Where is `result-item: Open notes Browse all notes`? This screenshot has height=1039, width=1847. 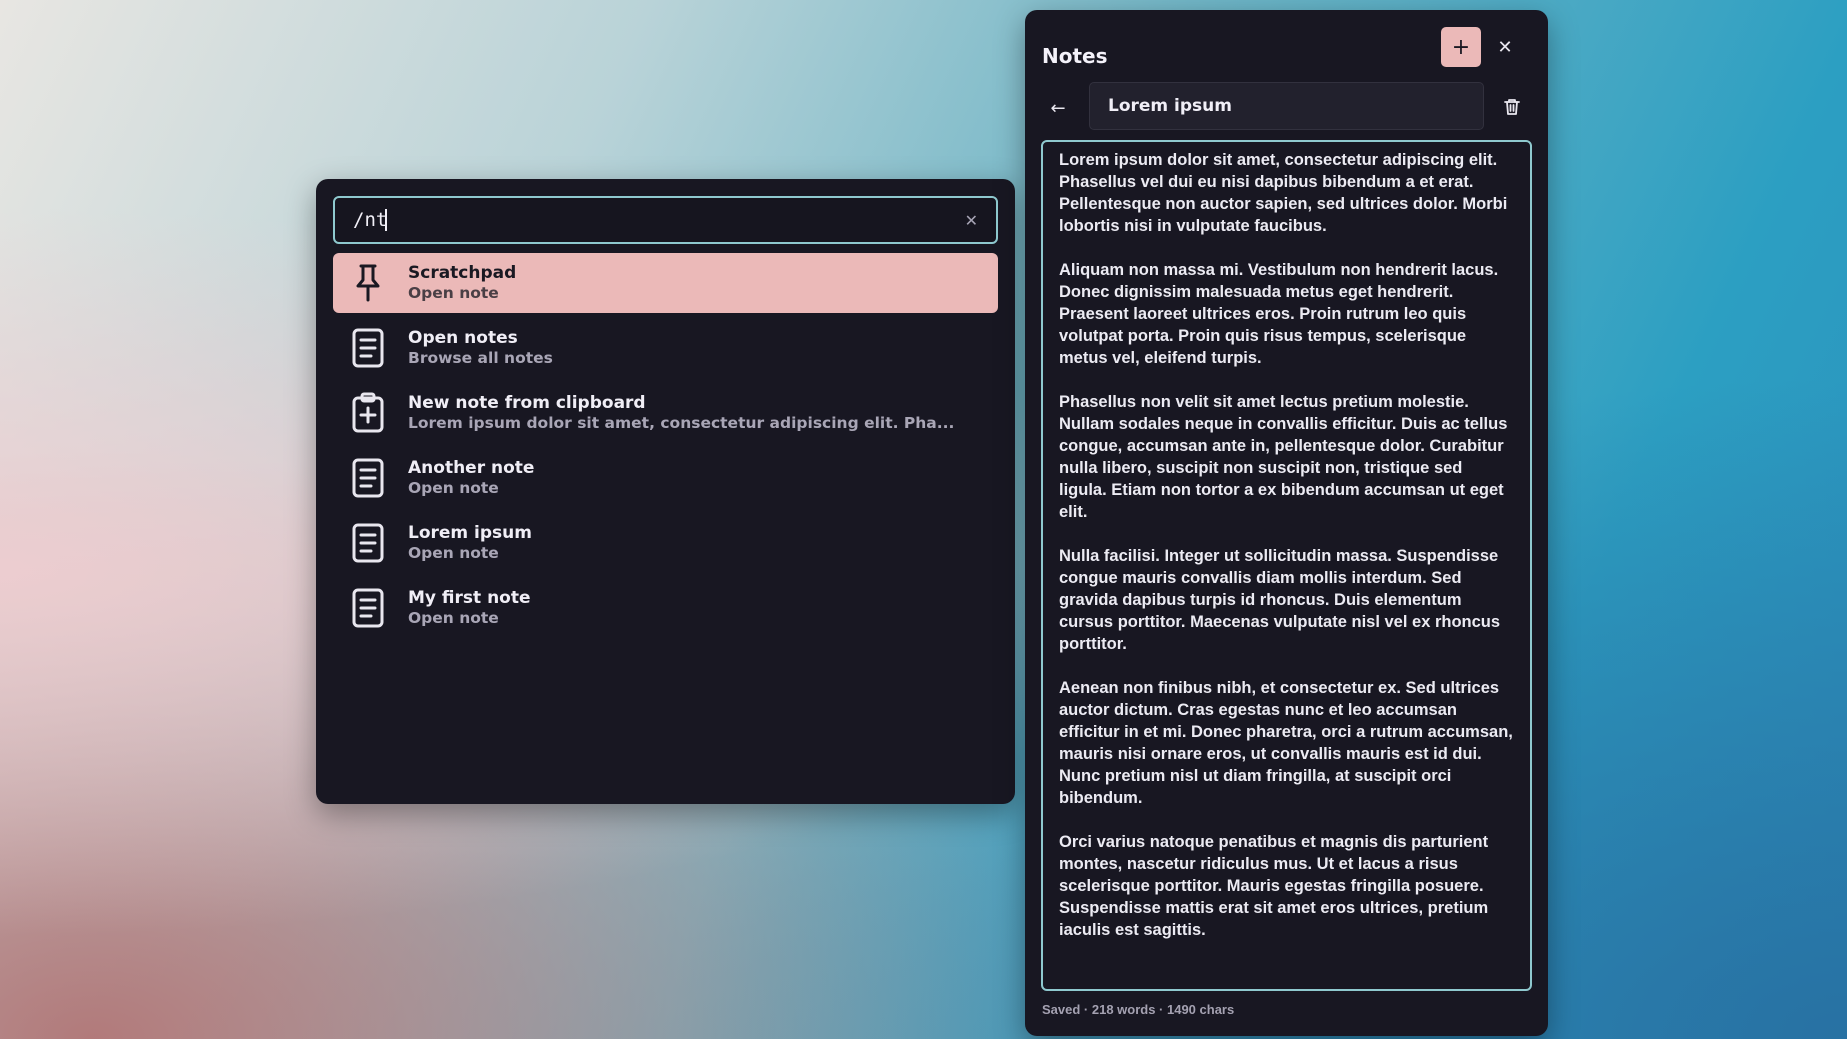 result-item: Open notes Browse all notes is located at coordinates (665, 348).